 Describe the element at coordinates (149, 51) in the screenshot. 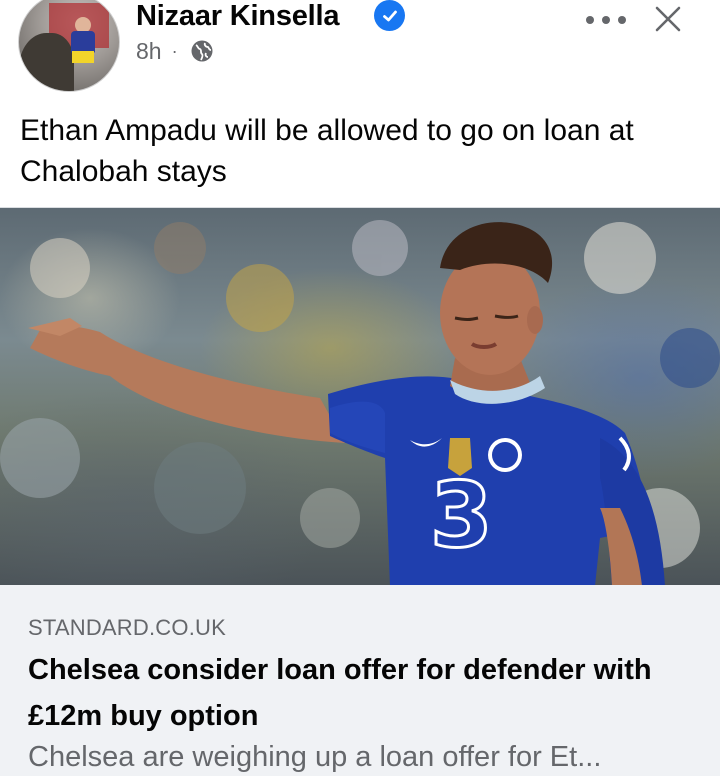

I see `post-time: 8h` at that location.